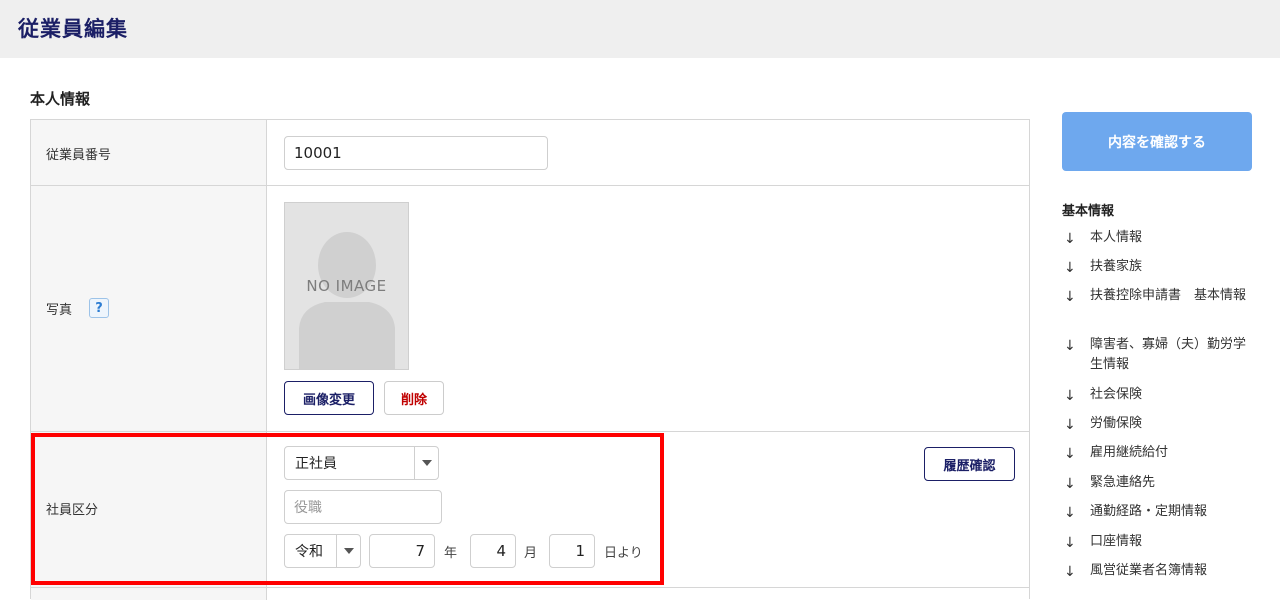 The image size is (1280, 600). What do you see at coordinates (1159, 571) in the screenshot?
I see `nav-item-fuei-meibo: ↓ 風営従業者名簿情報` at bounding box center [1159, 571].